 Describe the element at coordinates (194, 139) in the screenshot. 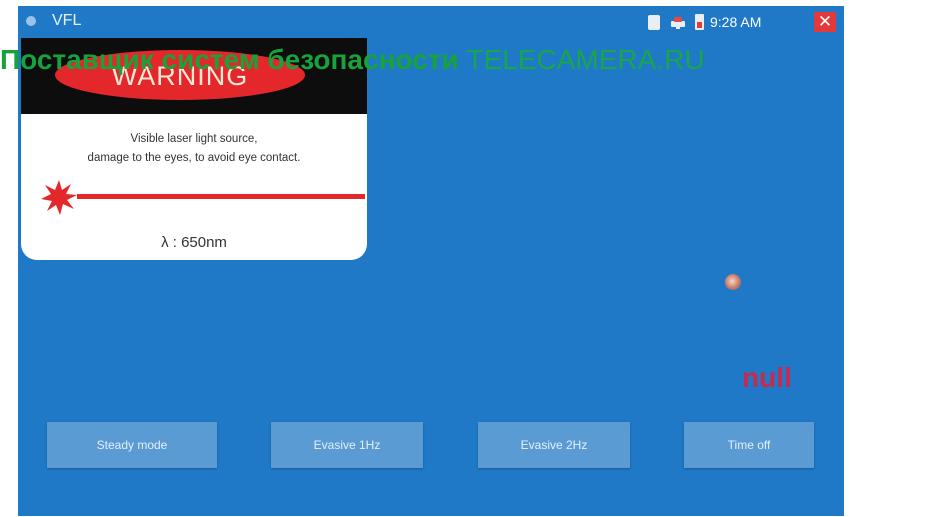

I see `warning-message-line1: Visible laser light source,` at that location.